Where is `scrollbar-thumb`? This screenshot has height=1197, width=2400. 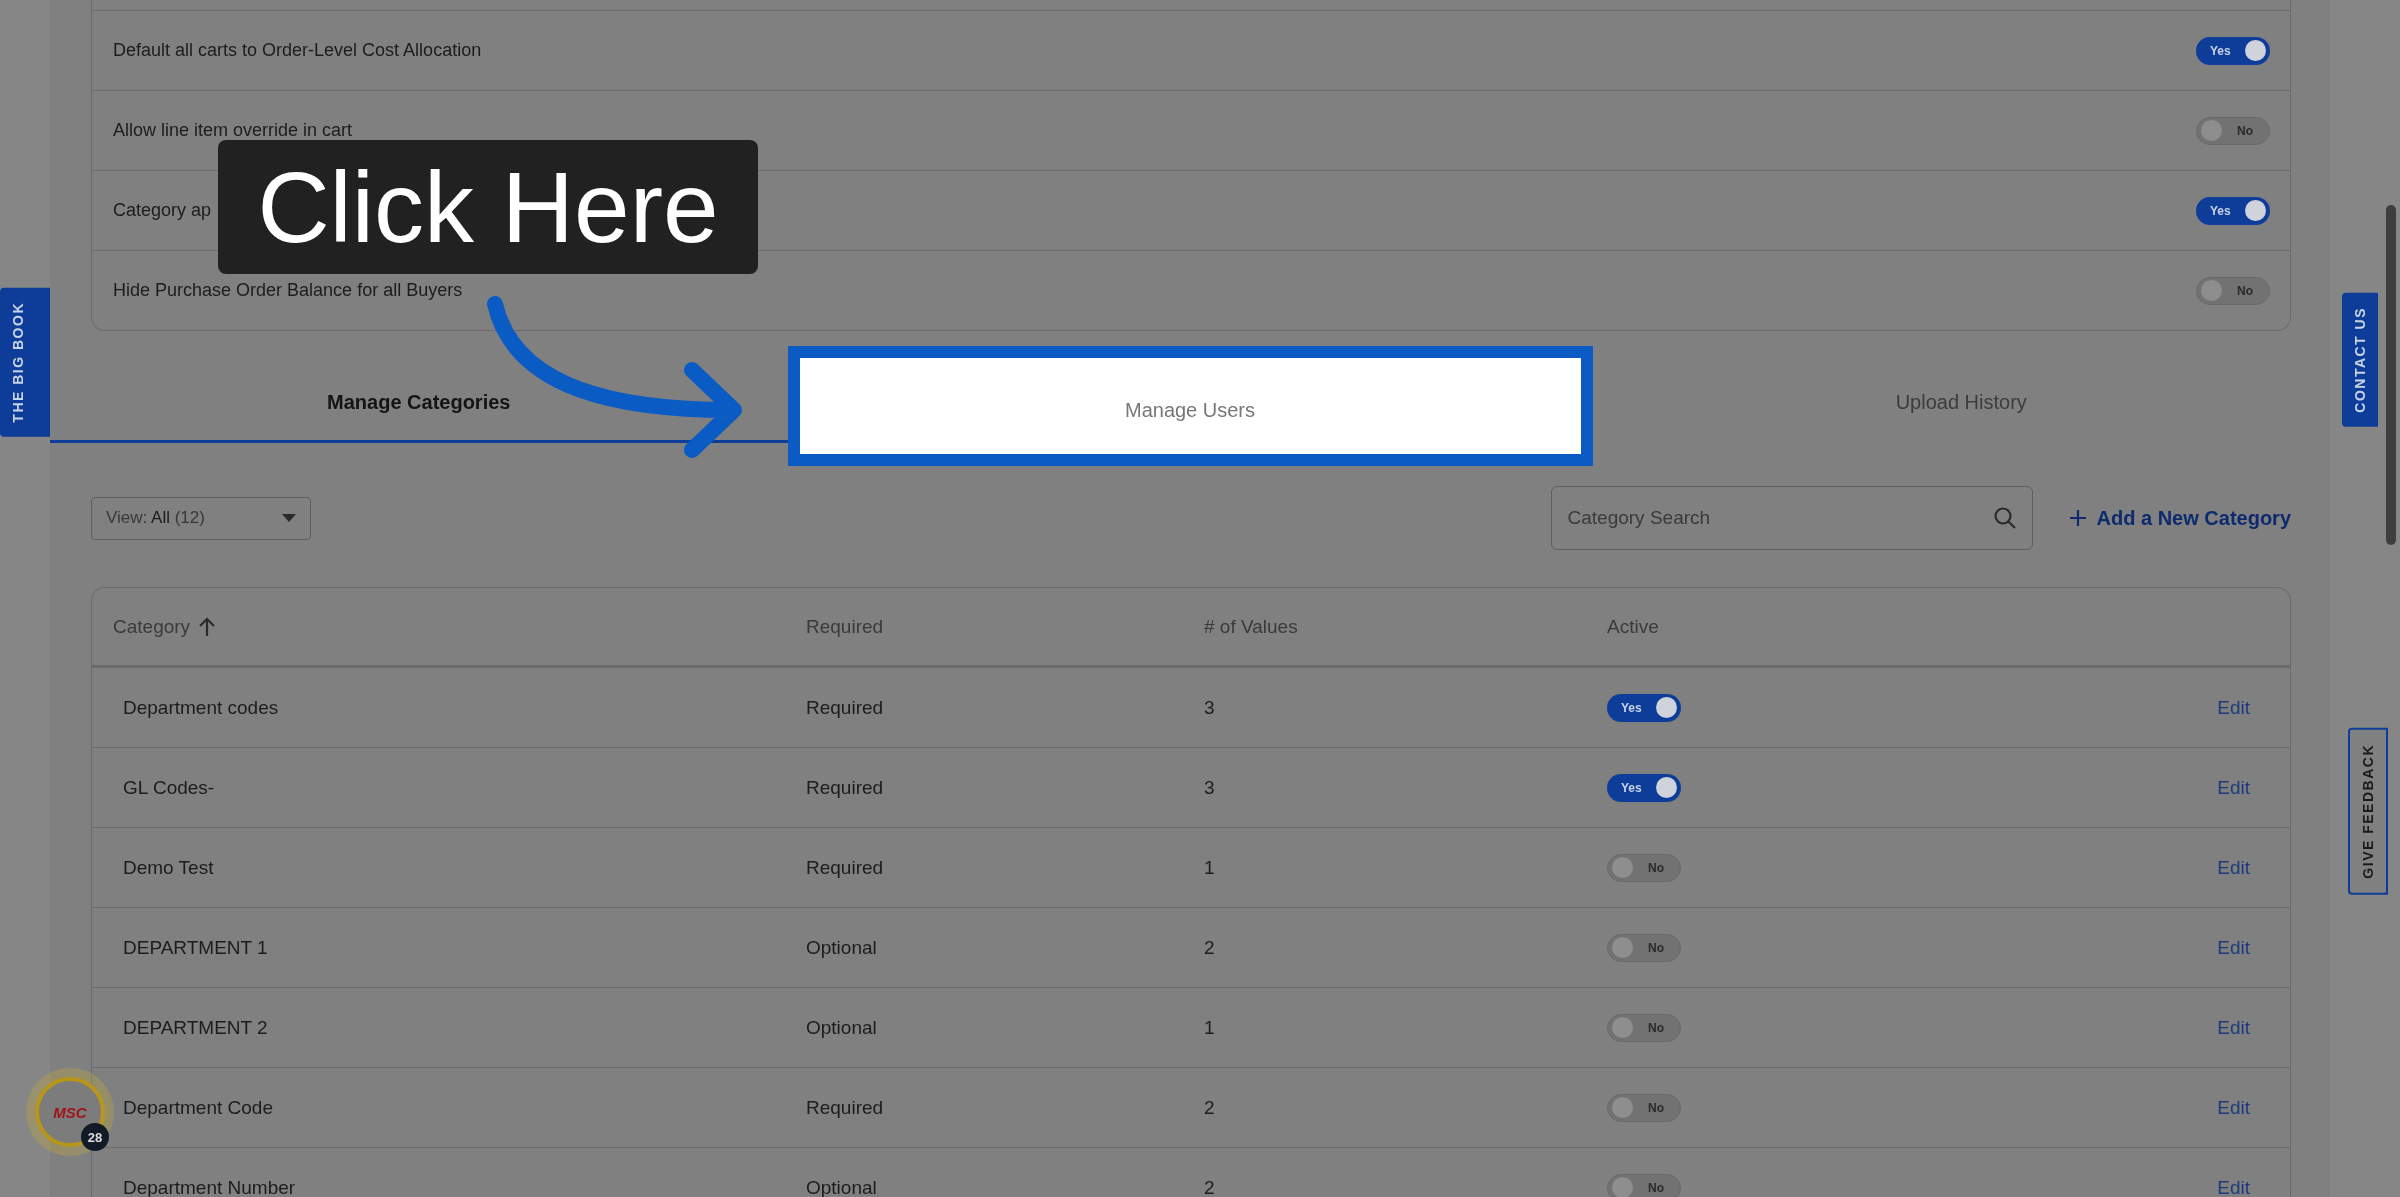 scrollbar-thumb is located at coordinates (2391, 375).